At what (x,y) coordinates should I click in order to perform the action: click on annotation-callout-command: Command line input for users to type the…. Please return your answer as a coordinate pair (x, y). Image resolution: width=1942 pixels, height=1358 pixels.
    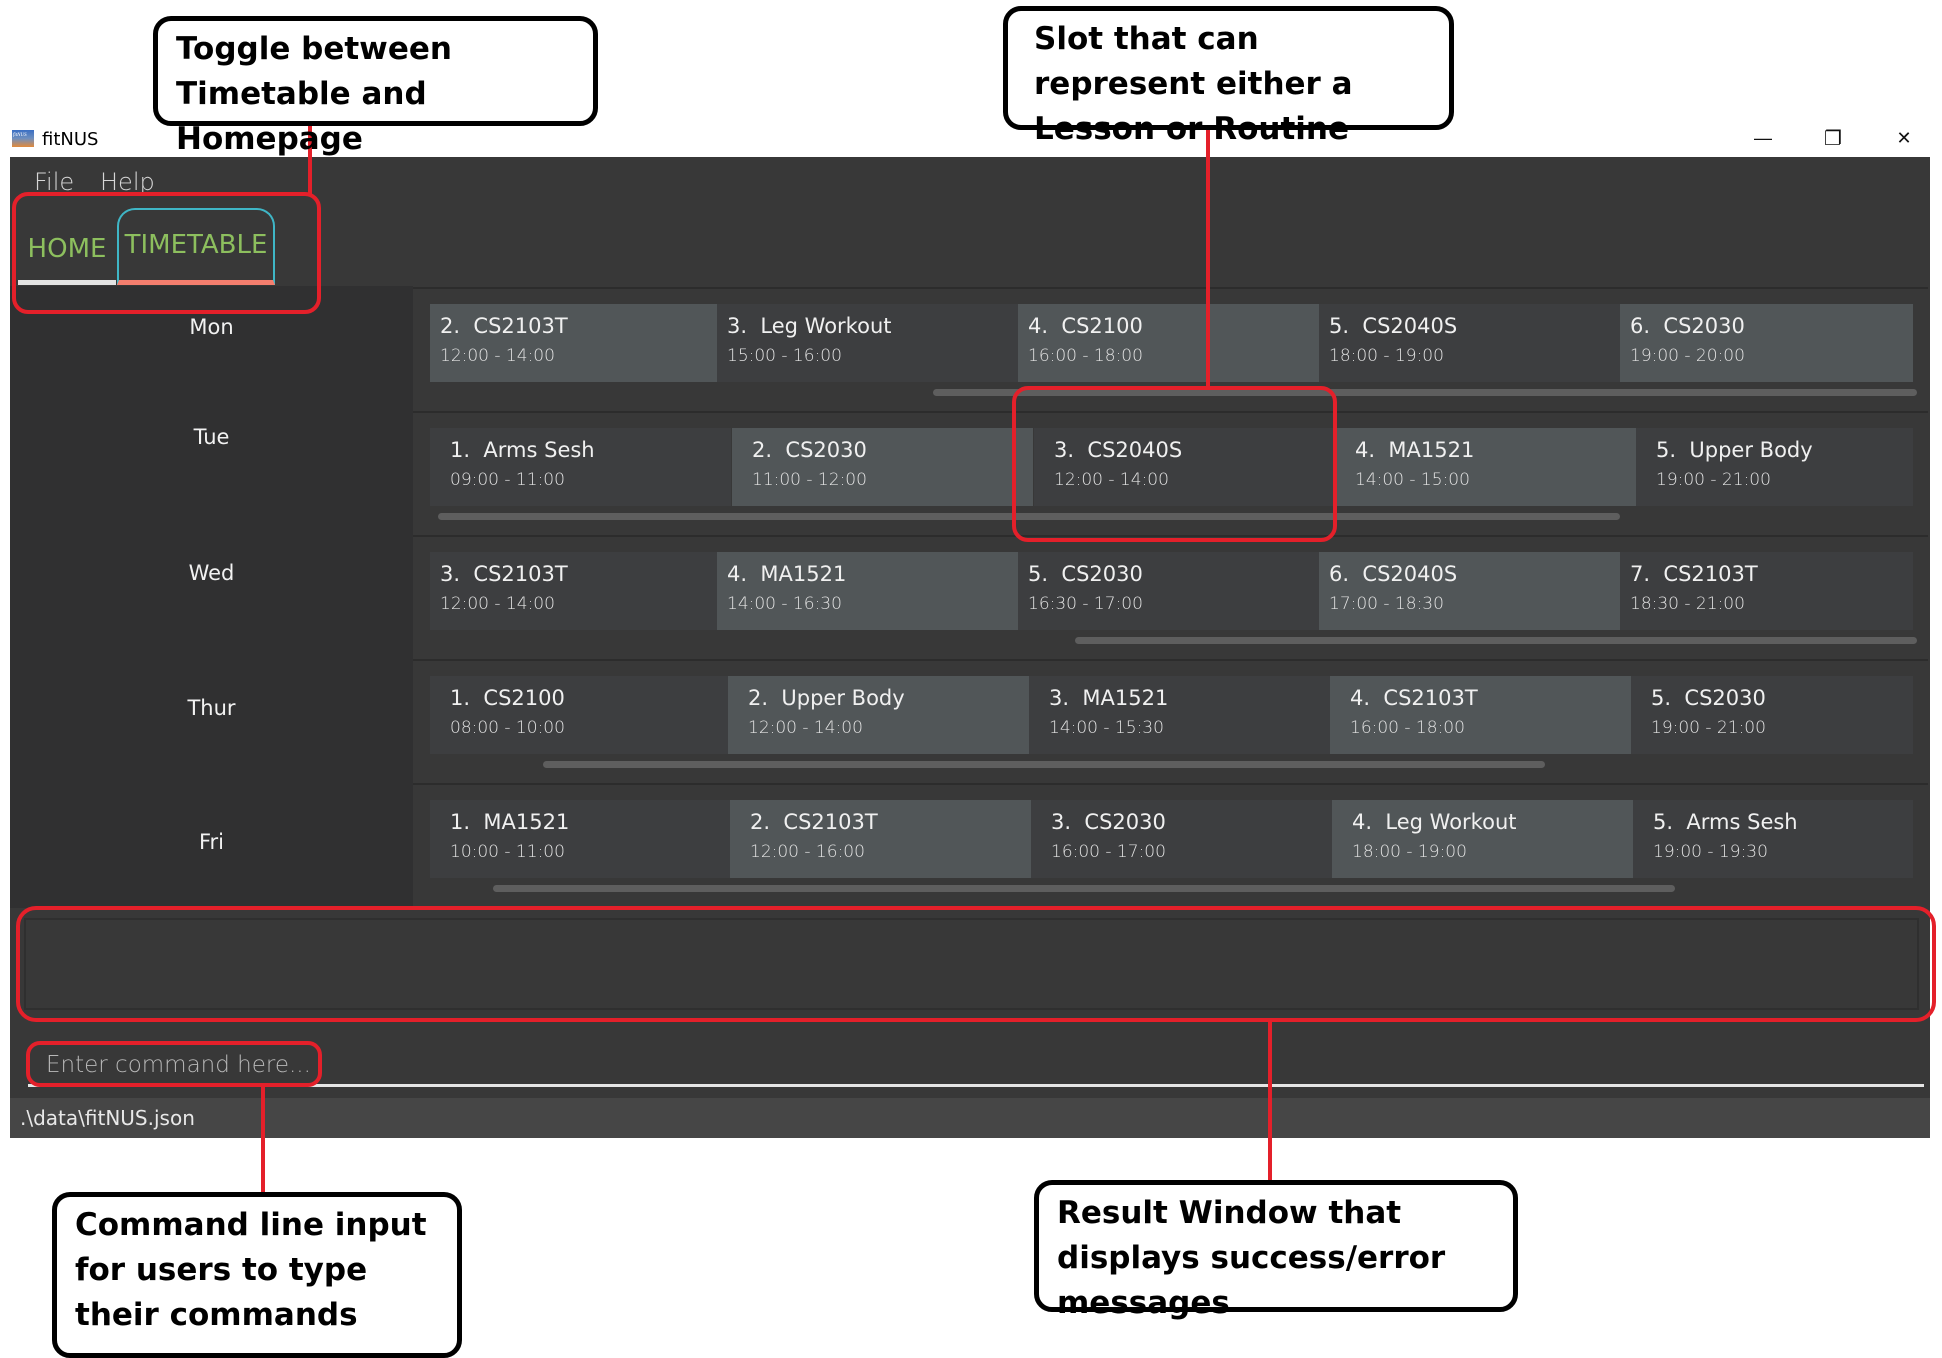
    Looking at the image, I should click on (257, 1275).